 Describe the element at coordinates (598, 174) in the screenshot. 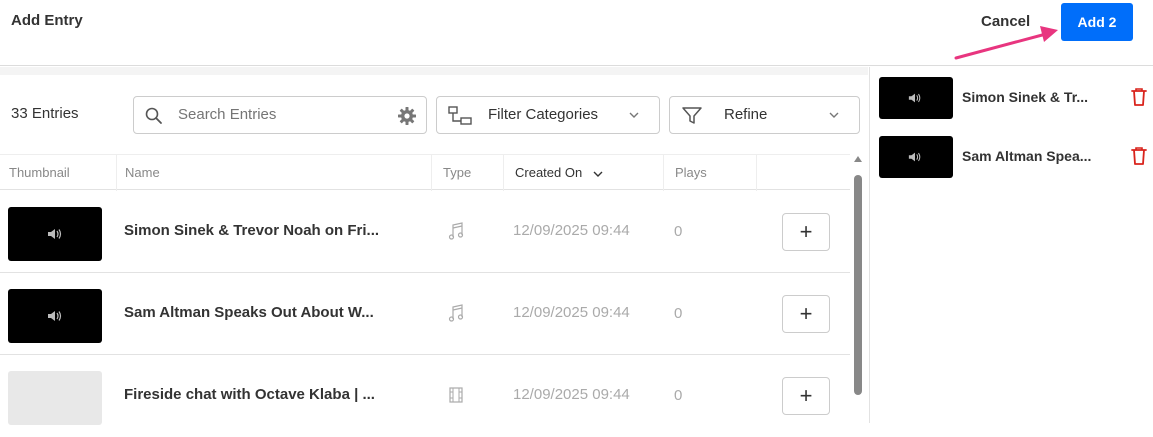

I see `sort-down-icon` at that location.